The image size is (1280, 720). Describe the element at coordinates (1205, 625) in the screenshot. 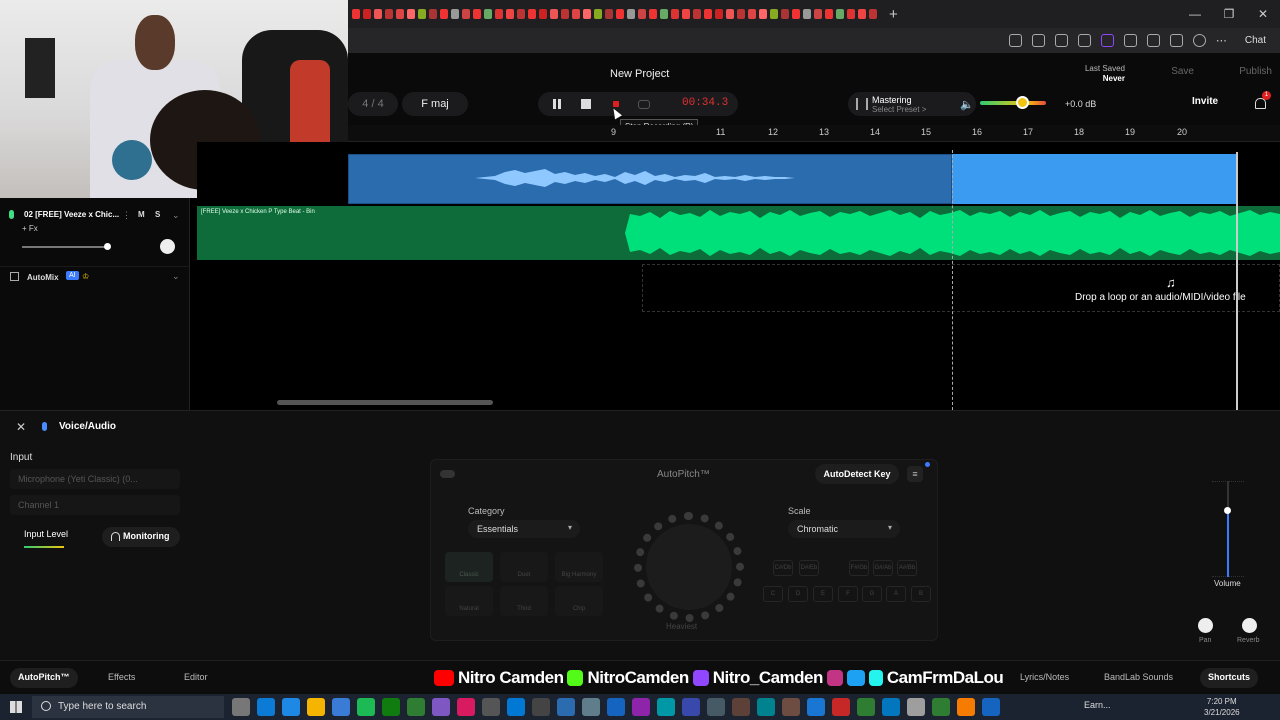

I see `pan-knob` at that location.